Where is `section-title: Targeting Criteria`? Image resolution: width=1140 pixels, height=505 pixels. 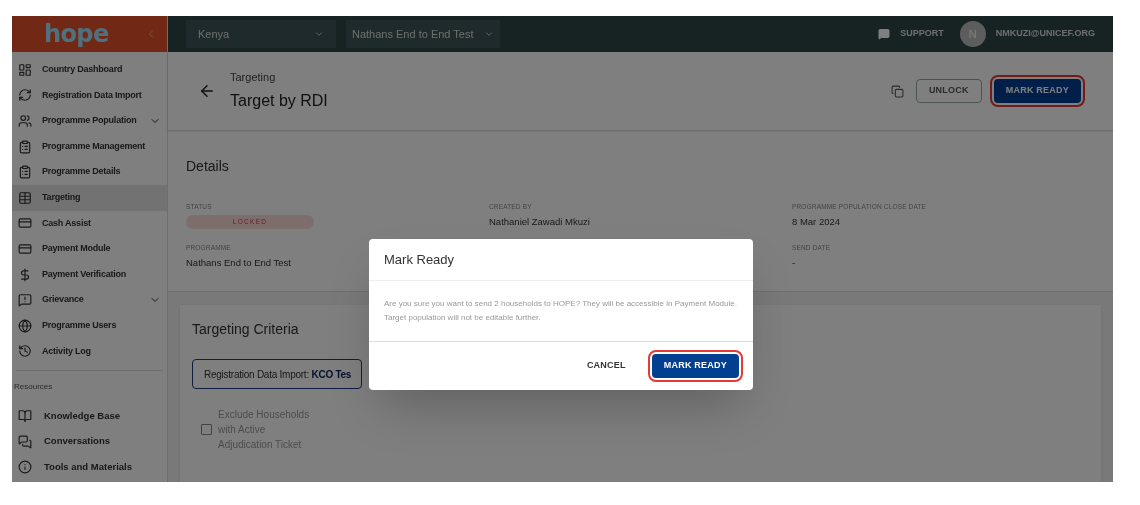 section-title: Targeting Criteria is located at coordinates (245, 329).